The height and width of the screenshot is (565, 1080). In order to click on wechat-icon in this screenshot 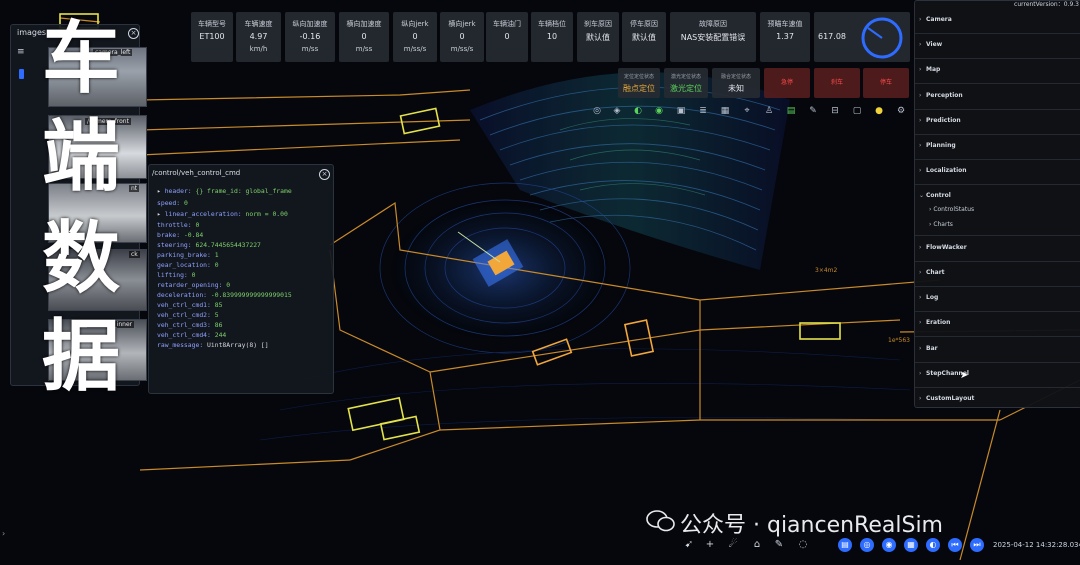, I will do `click(660, 521)`.